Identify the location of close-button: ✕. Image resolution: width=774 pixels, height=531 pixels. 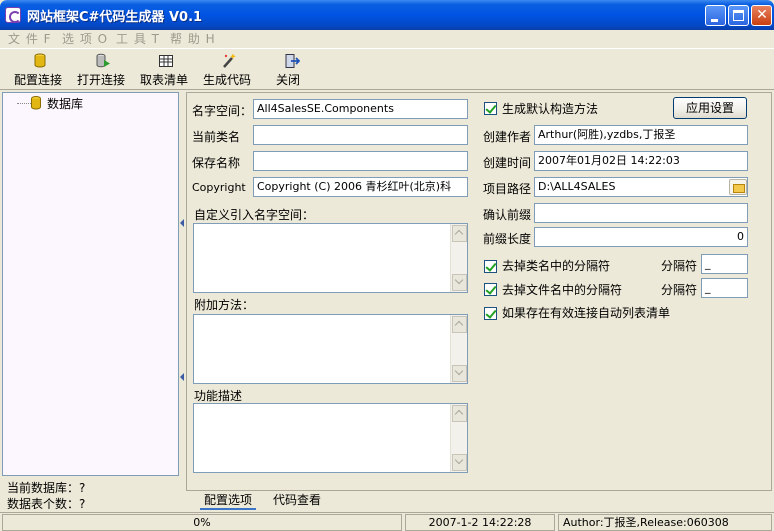
(761, 15).